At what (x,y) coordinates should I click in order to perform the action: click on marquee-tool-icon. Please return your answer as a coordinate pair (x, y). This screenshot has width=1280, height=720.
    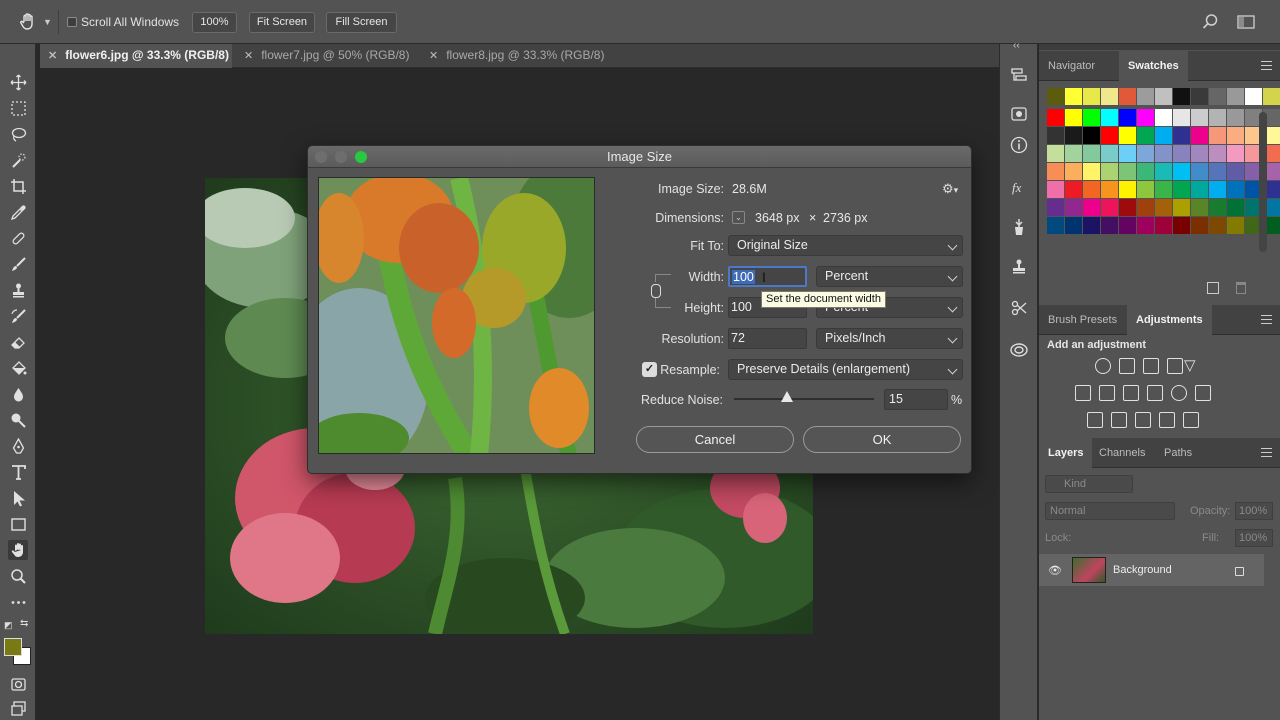
    Looking at the image, I should click on (18, 108).